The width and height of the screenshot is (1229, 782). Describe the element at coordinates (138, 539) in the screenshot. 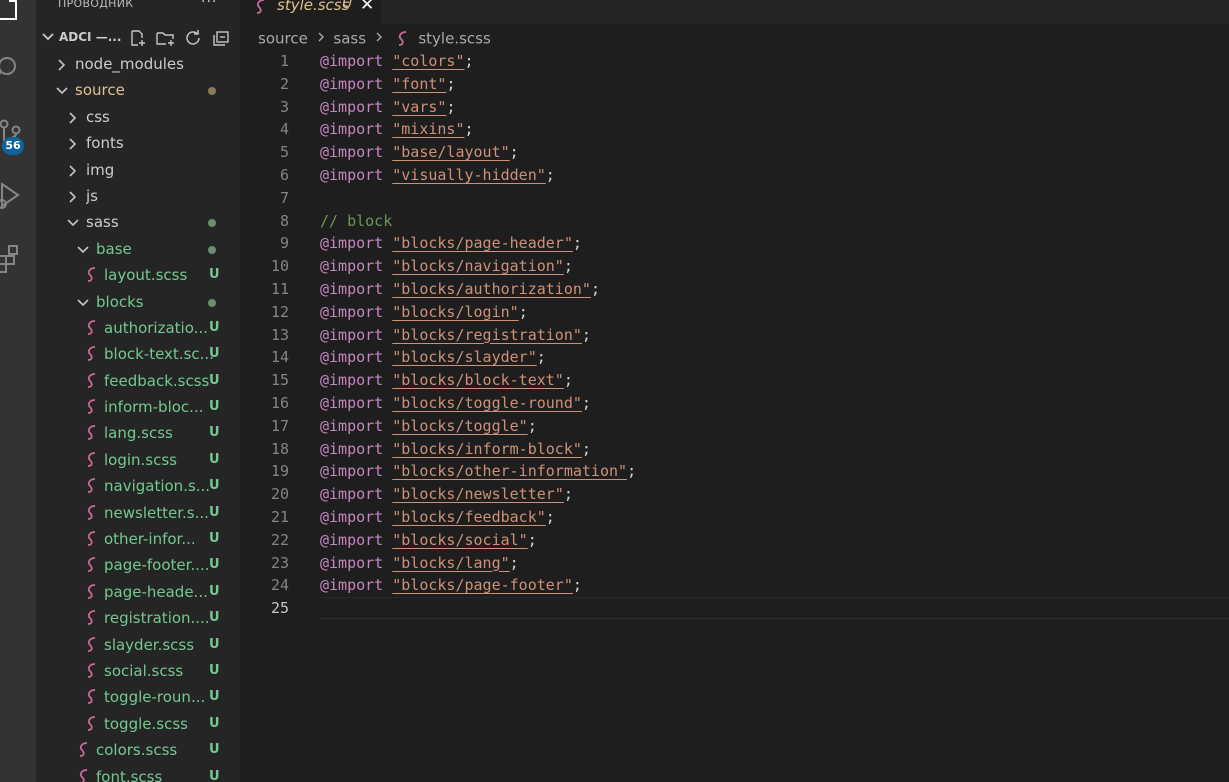

I see `tree-file: other-infor... U` at that location.